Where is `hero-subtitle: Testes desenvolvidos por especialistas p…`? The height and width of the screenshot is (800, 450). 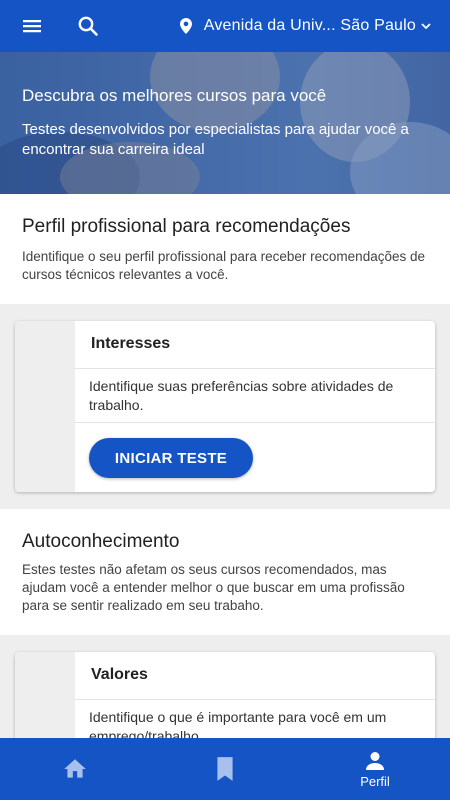
hero-subtitle: Testes desenvolvidos por especialistas p… is located at coordinates (215, 139).